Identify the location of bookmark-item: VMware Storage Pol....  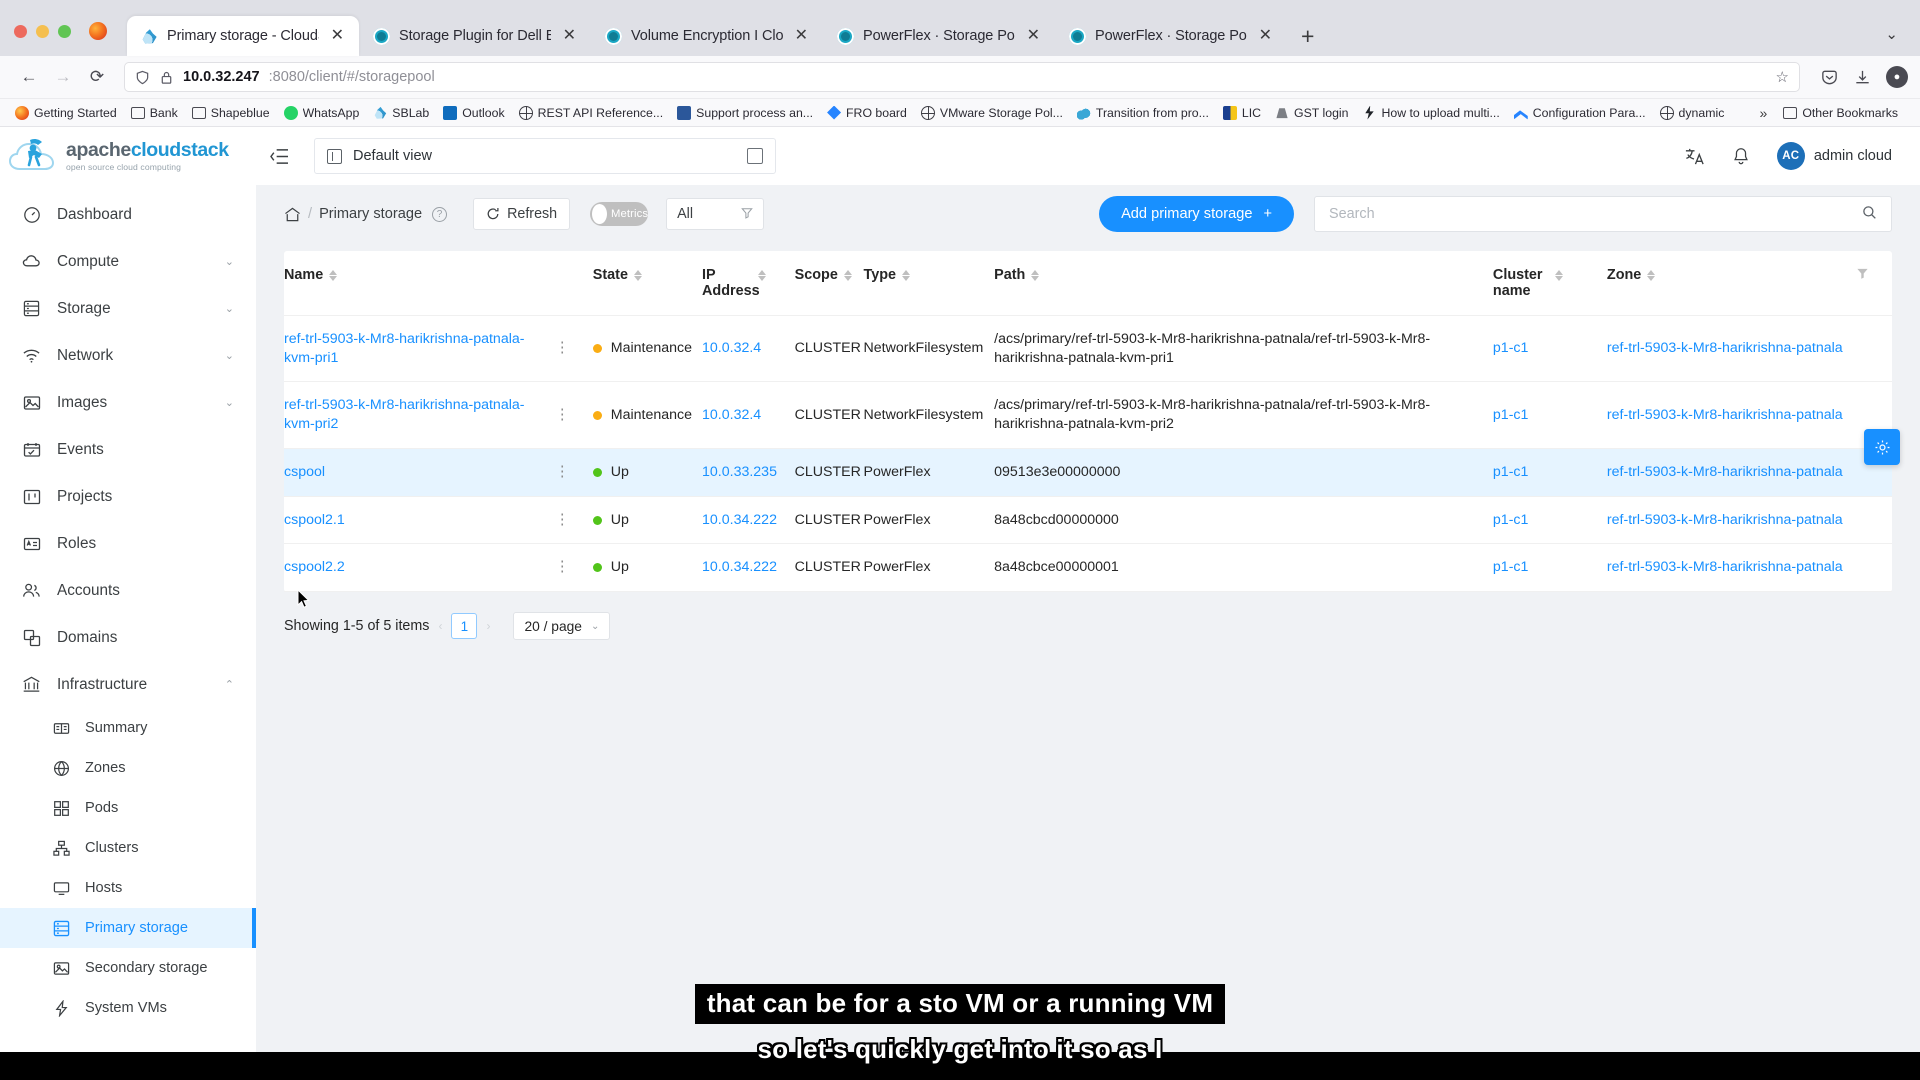
(992, 113).